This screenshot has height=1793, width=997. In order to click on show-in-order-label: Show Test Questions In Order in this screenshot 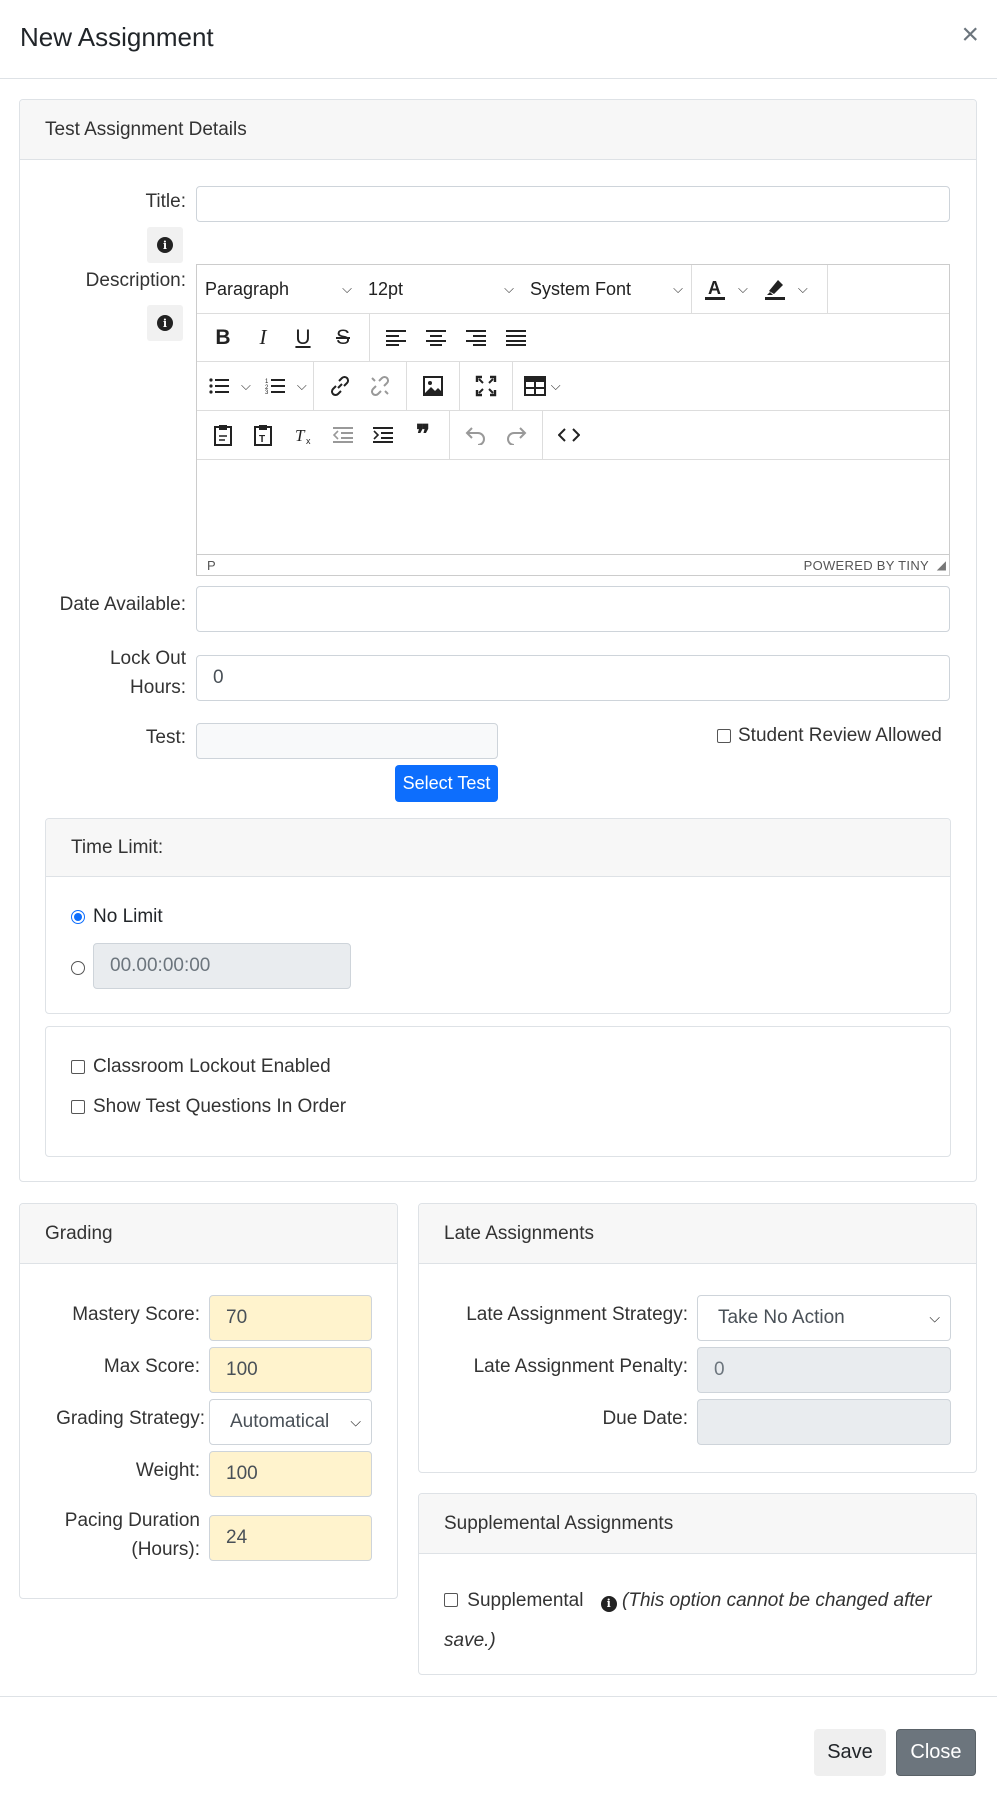, I will do `click(220, 1106)`.